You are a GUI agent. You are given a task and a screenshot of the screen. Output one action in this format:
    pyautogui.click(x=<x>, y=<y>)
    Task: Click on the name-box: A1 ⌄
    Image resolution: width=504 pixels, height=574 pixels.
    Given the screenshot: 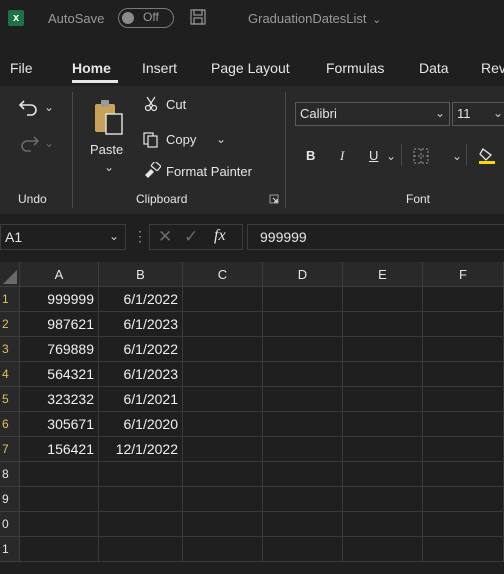 What is the action you would take?
    pyautogui.click(x=63, y=237)
    